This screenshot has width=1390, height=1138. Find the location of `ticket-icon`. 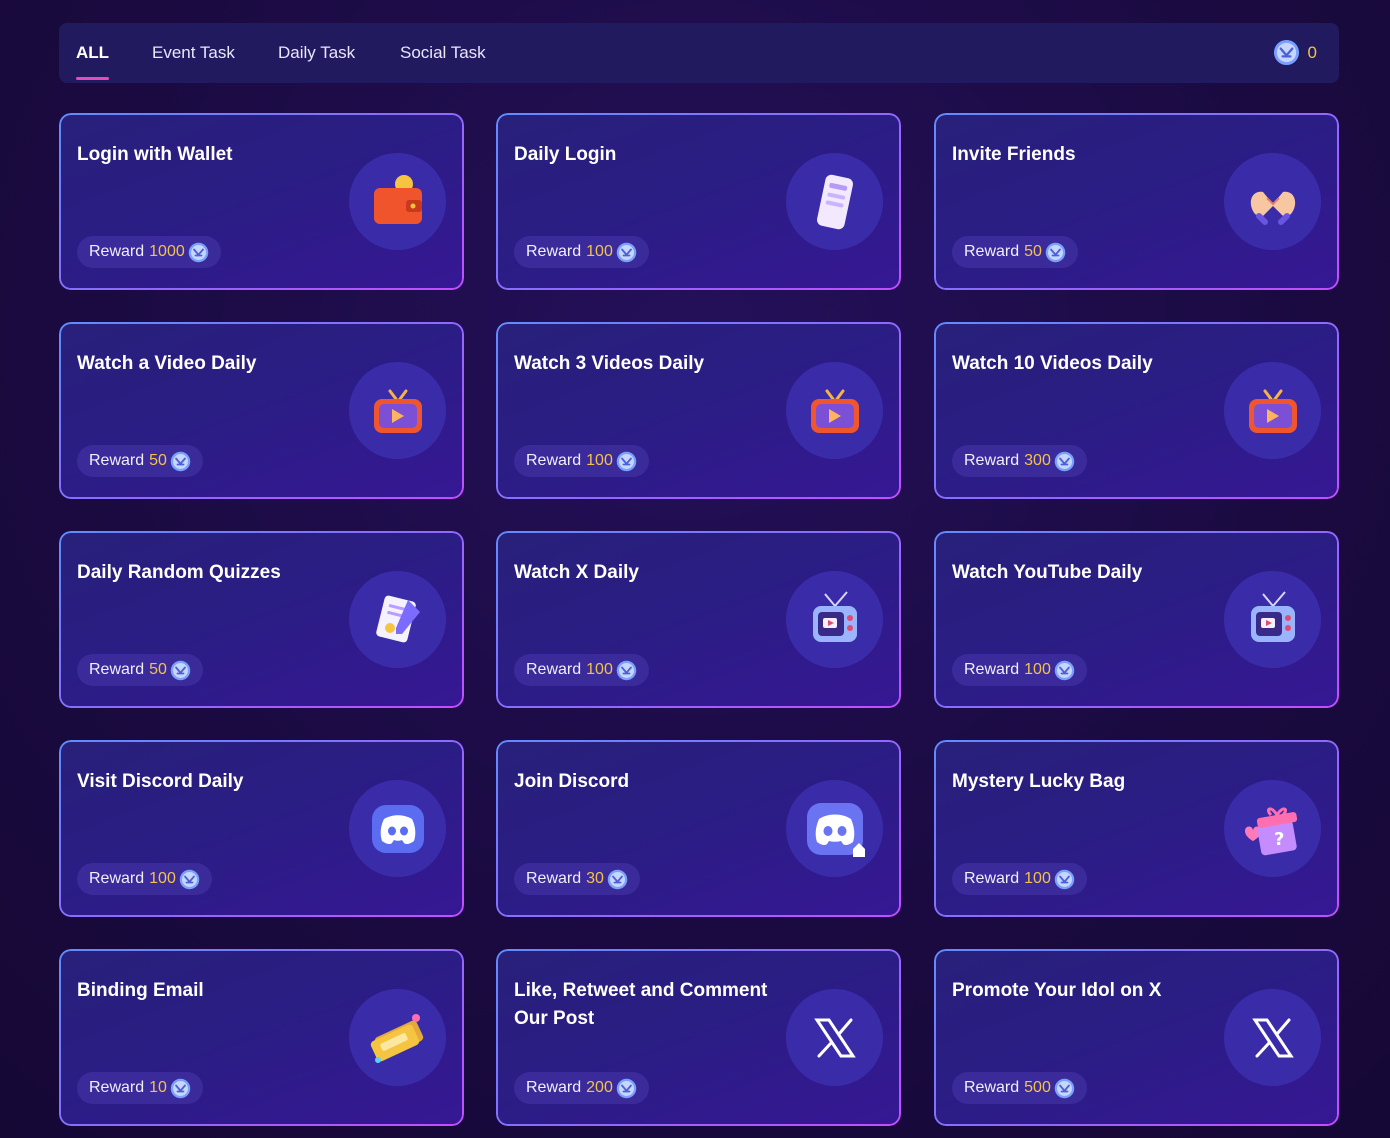

ticket-icon is located at coordinates (397, 1037).